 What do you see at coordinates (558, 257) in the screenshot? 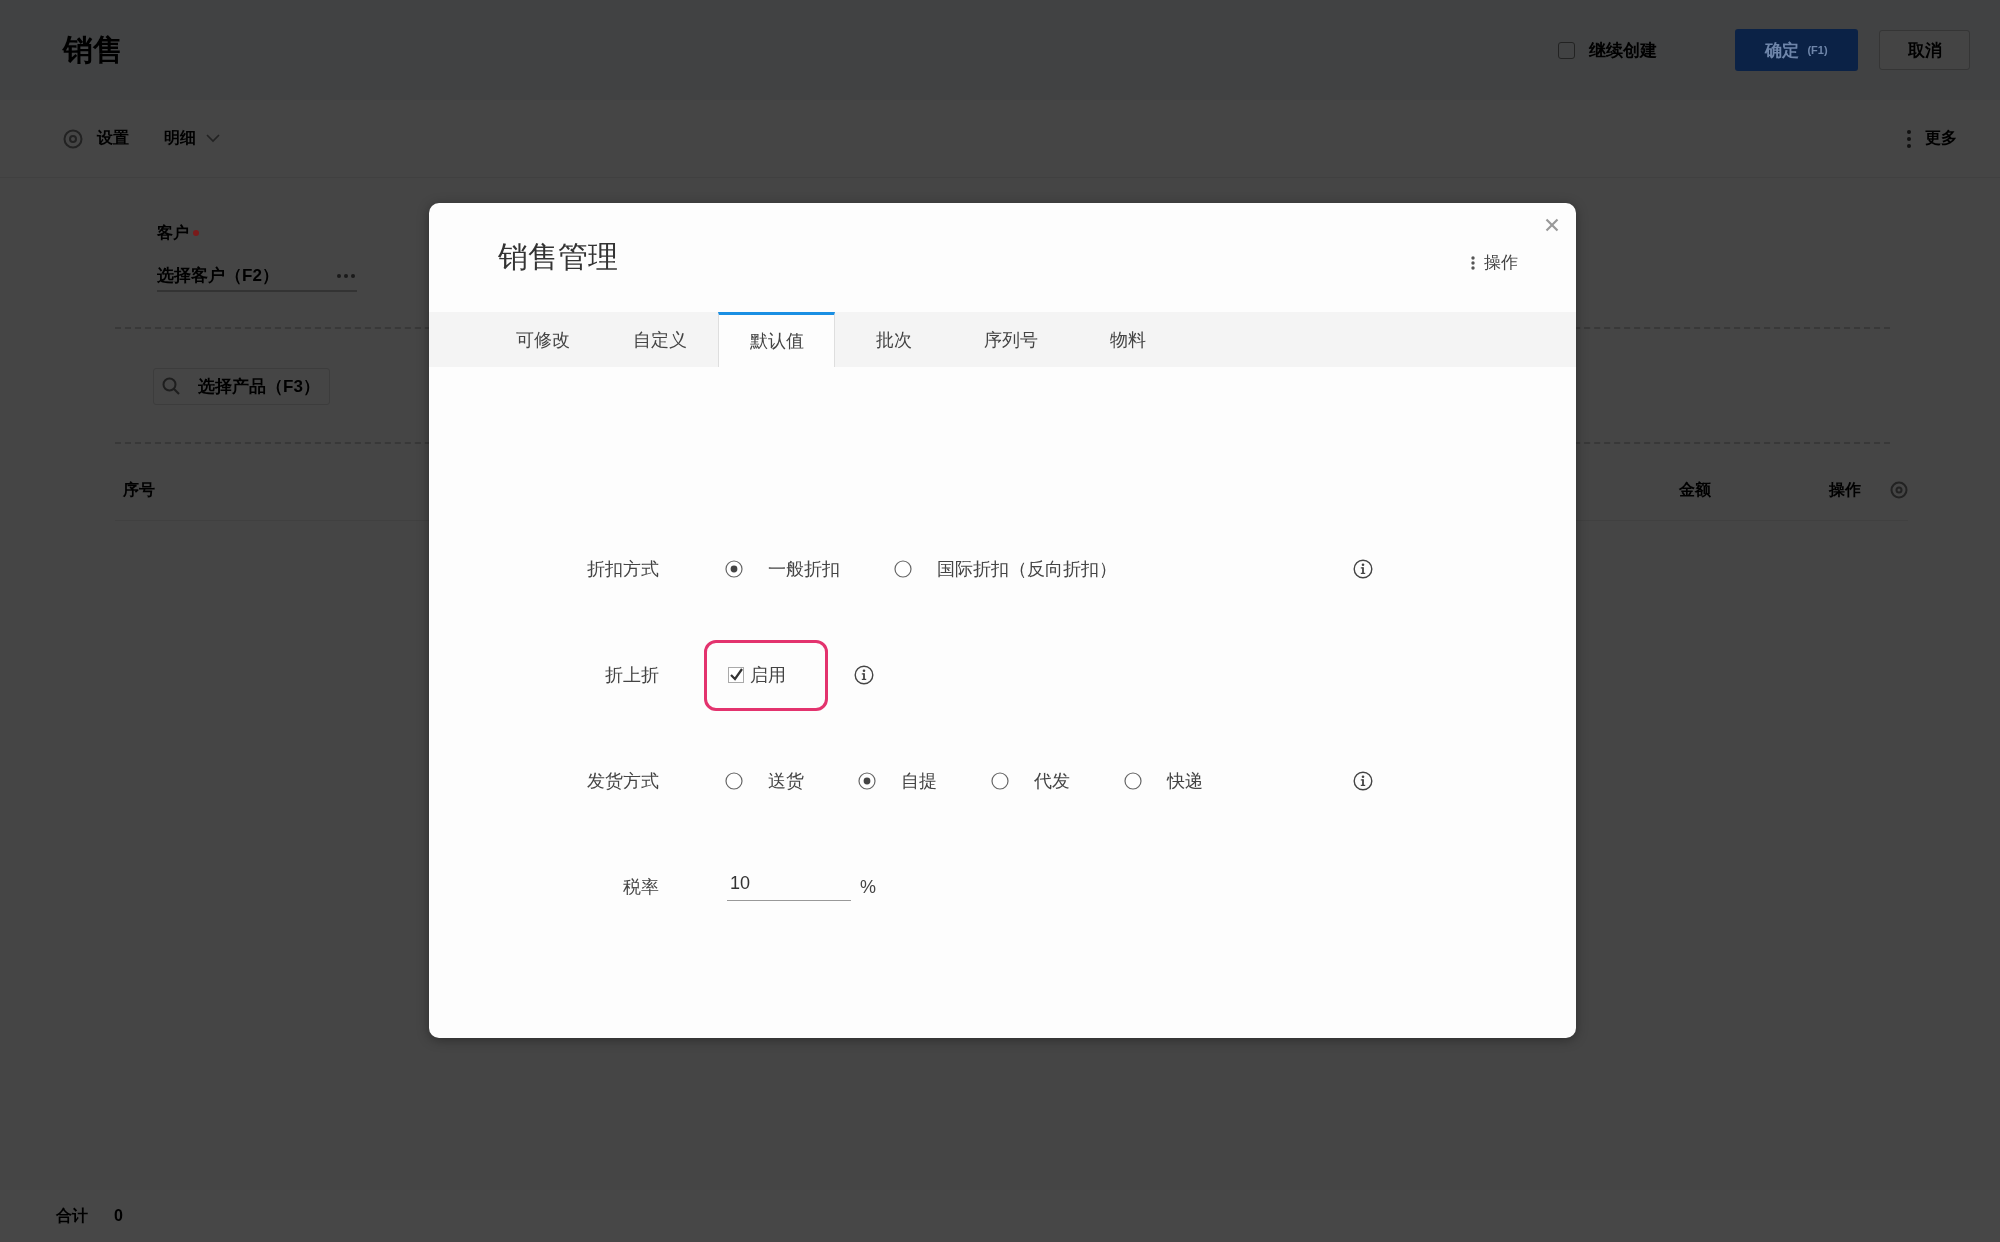
I see `dialog-title: 销售管理` at bounding box center [558, 257].